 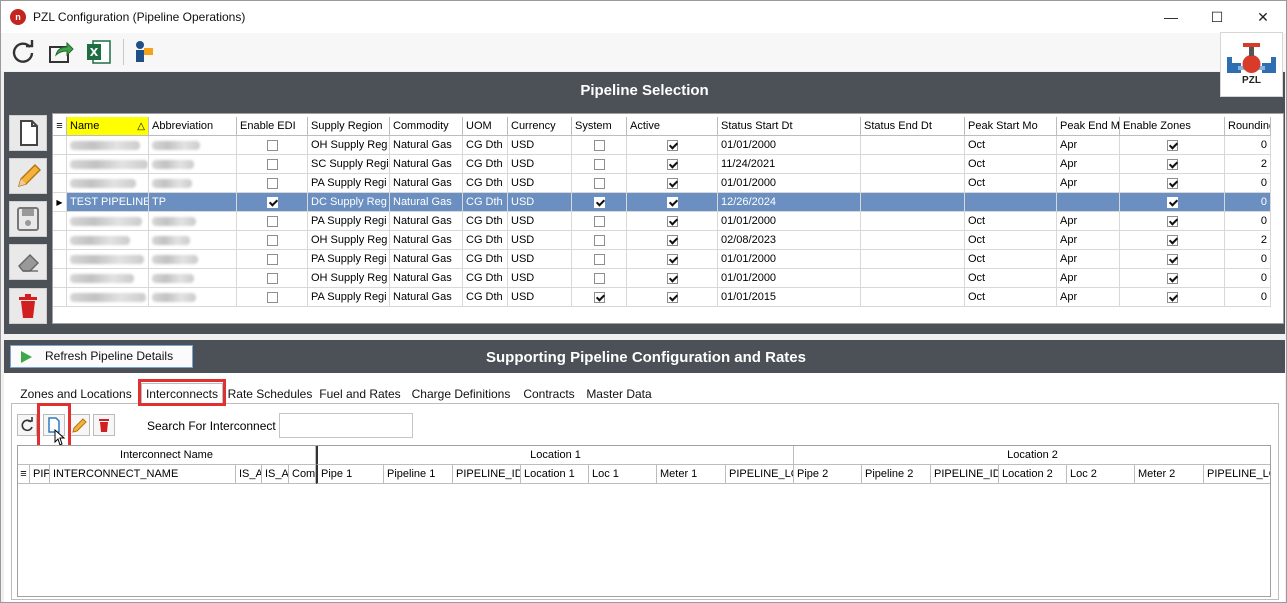 I want to click on ic-column-pipeline-id-1: PIPELINE_ID, so click(x=487, y=474).